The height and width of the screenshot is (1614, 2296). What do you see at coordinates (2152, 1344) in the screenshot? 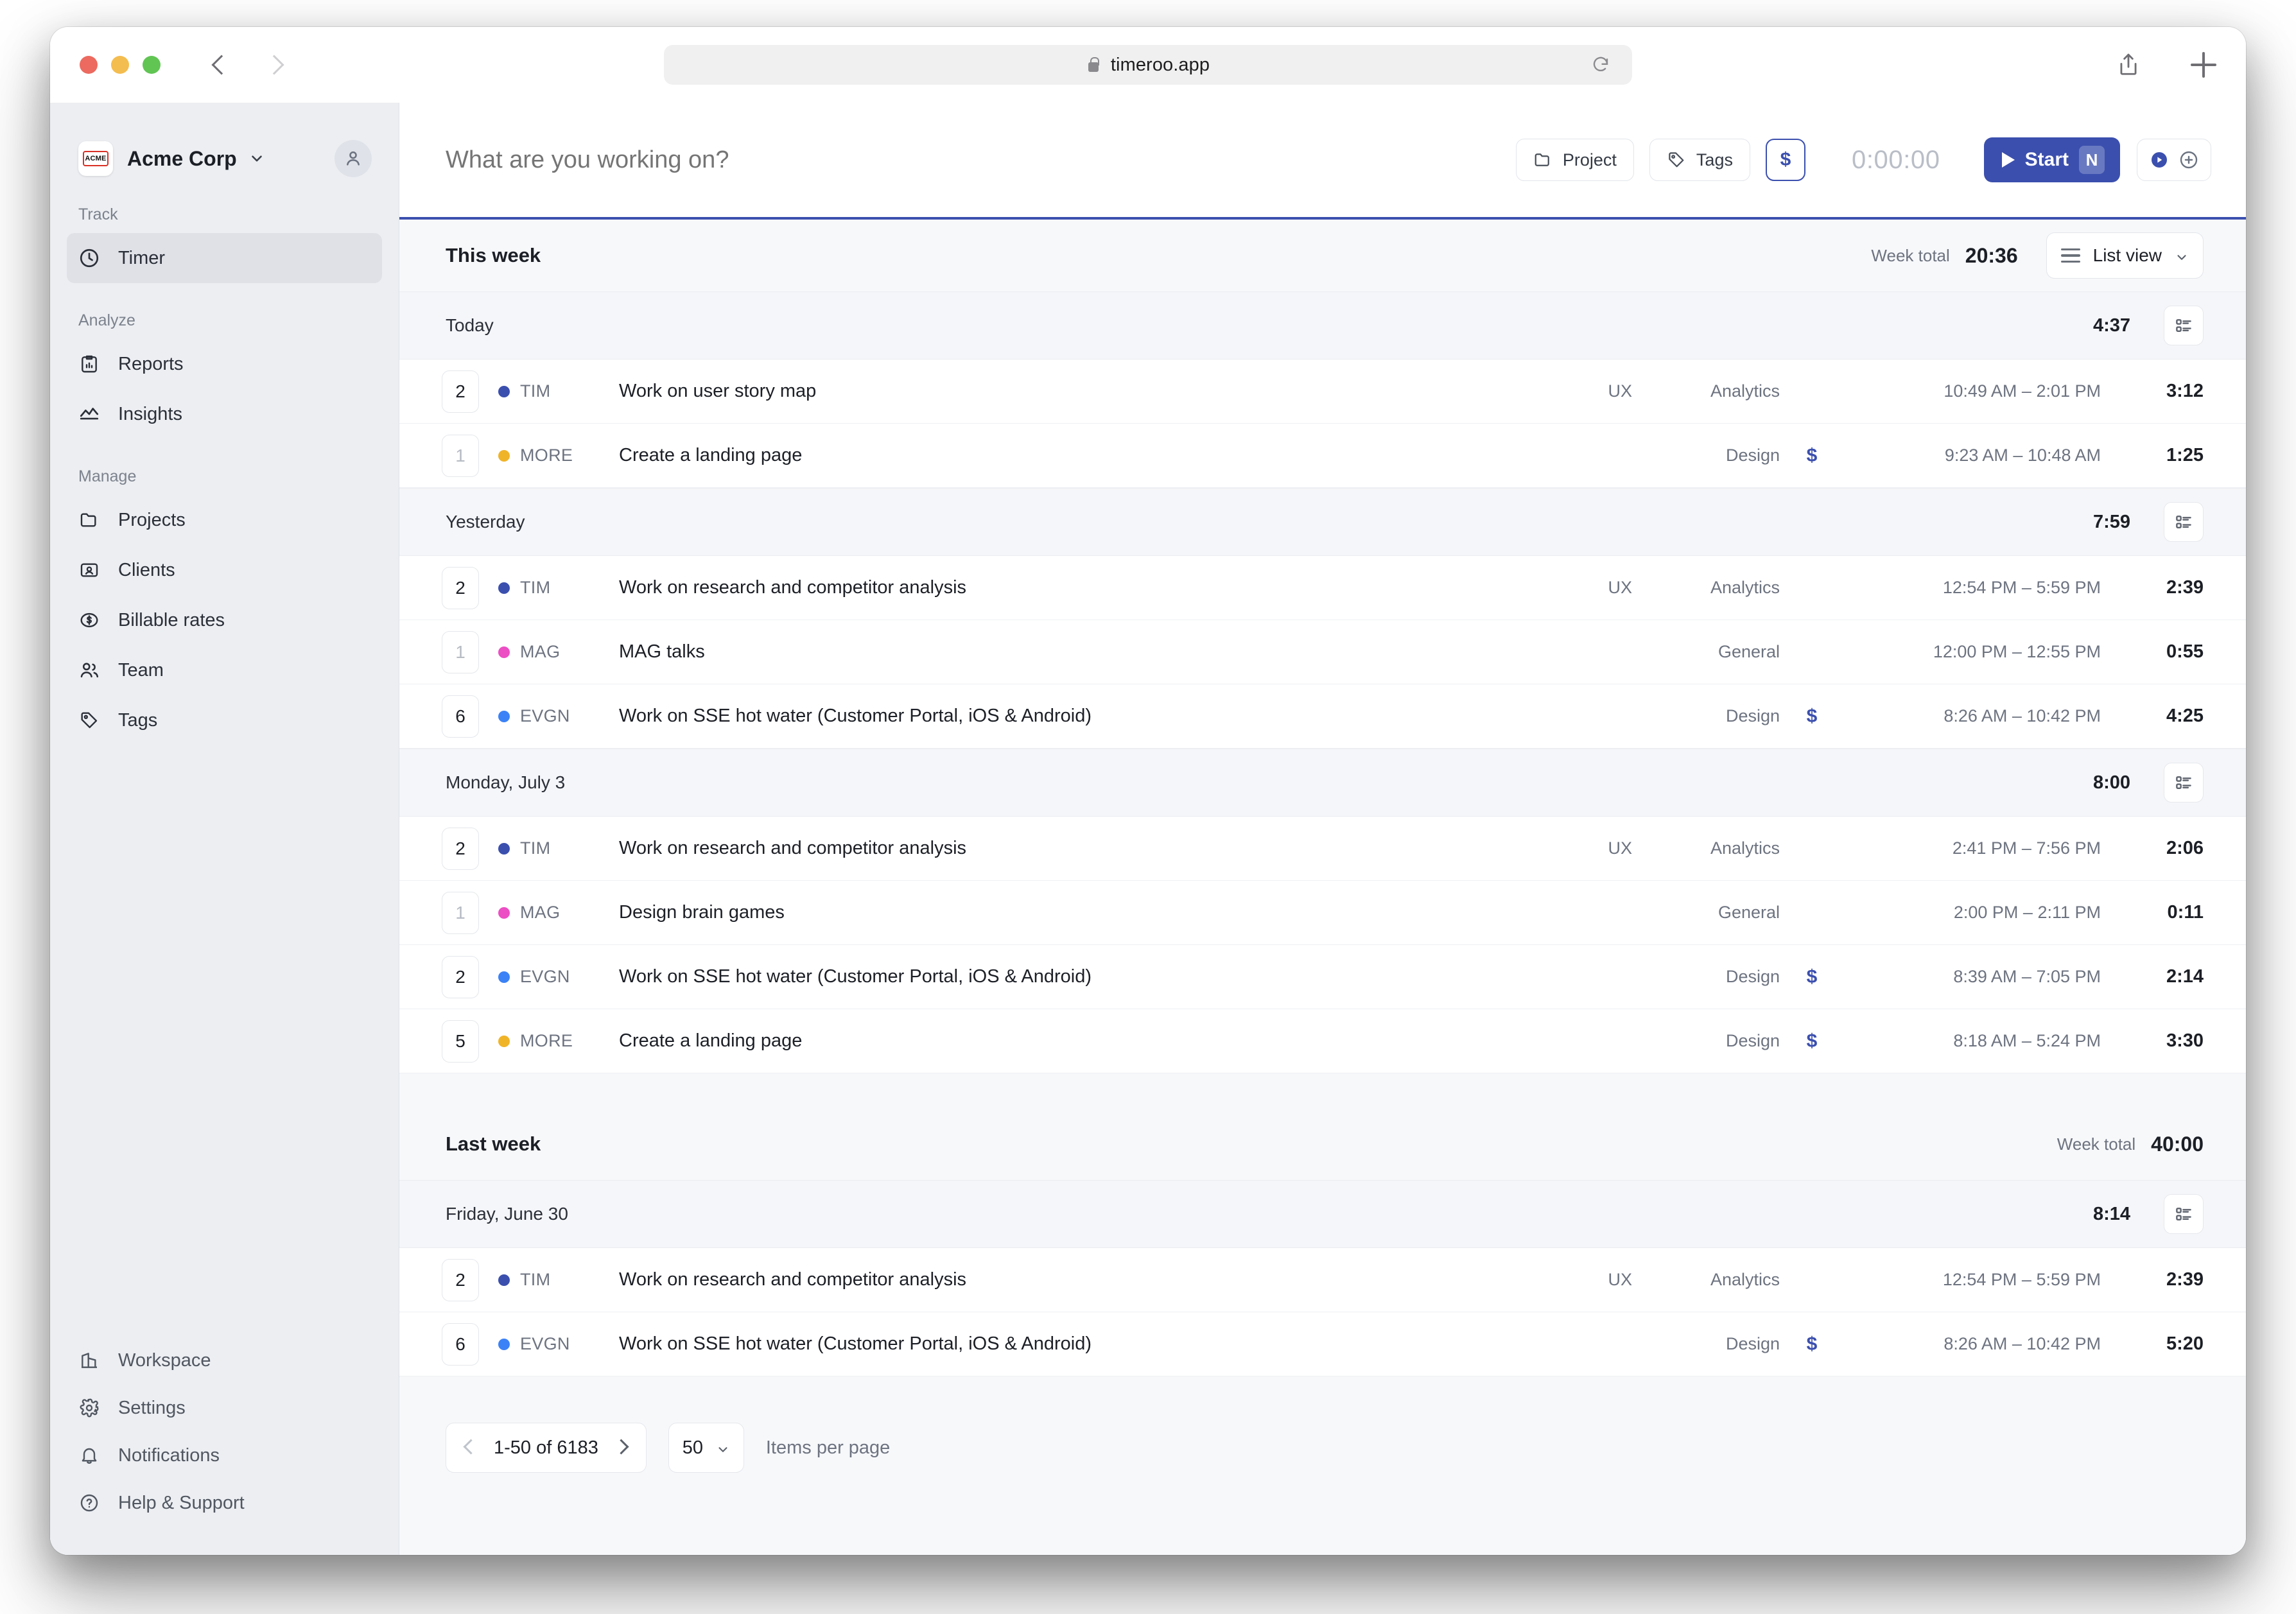
I see `entry-duration: 5:20` at bounding box center [2152, 1344].